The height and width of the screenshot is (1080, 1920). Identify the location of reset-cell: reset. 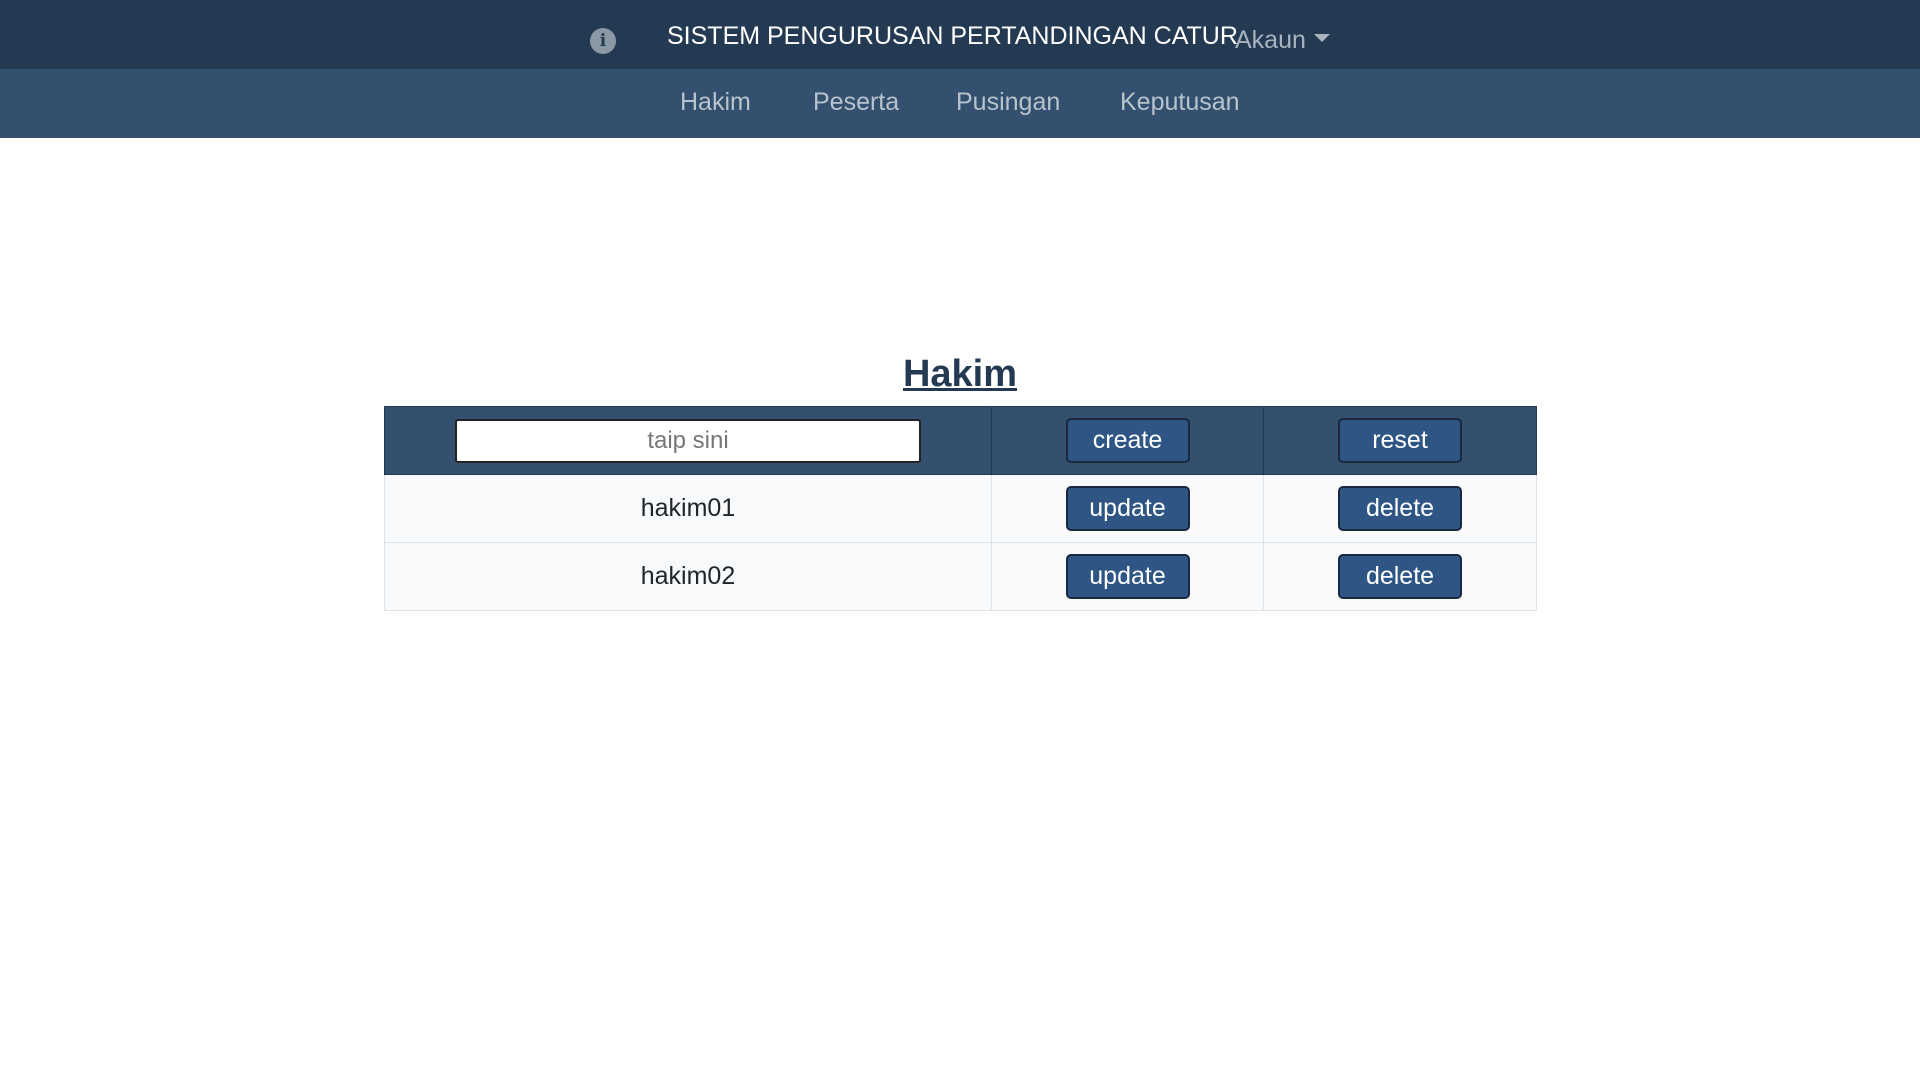
(1400, 440).